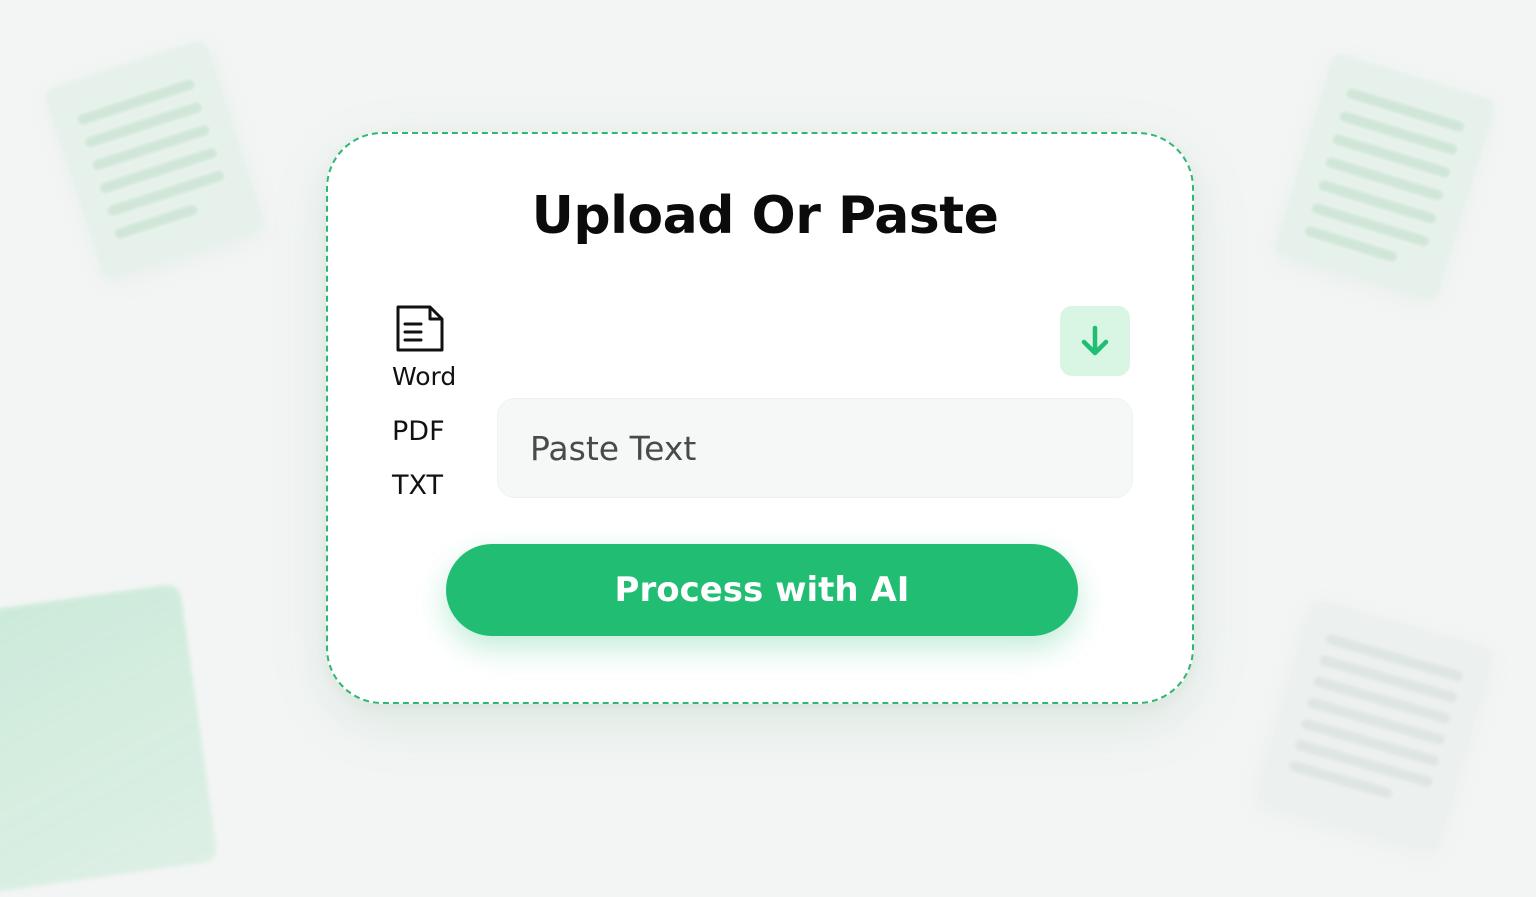  I want to click on upload-button, so click(1095, 341).